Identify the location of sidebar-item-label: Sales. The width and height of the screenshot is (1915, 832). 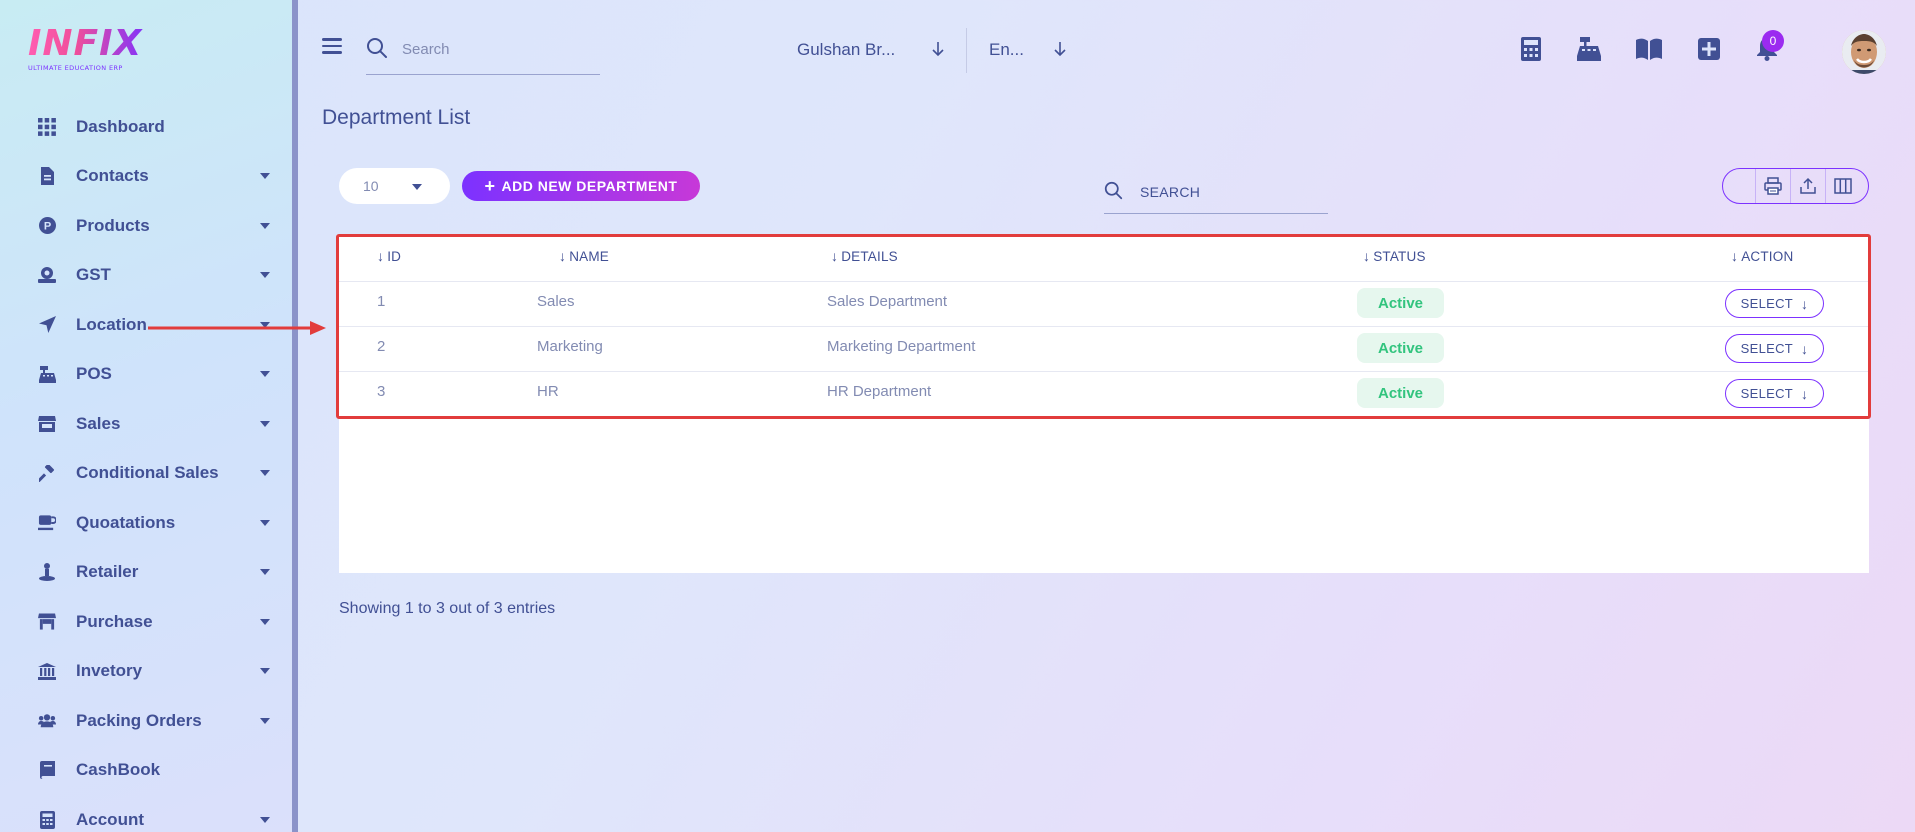
(98, 423).